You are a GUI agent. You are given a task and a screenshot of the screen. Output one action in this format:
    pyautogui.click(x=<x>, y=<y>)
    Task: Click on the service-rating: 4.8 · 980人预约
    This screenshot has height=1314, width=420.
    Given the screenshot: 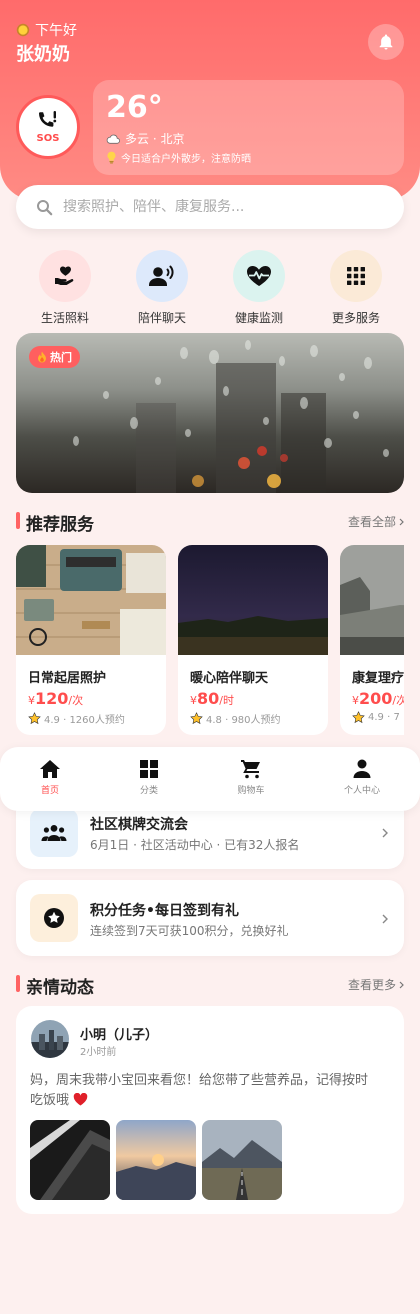 What is the action you would take?
    pyautogui.click(x=235, y=718)
    